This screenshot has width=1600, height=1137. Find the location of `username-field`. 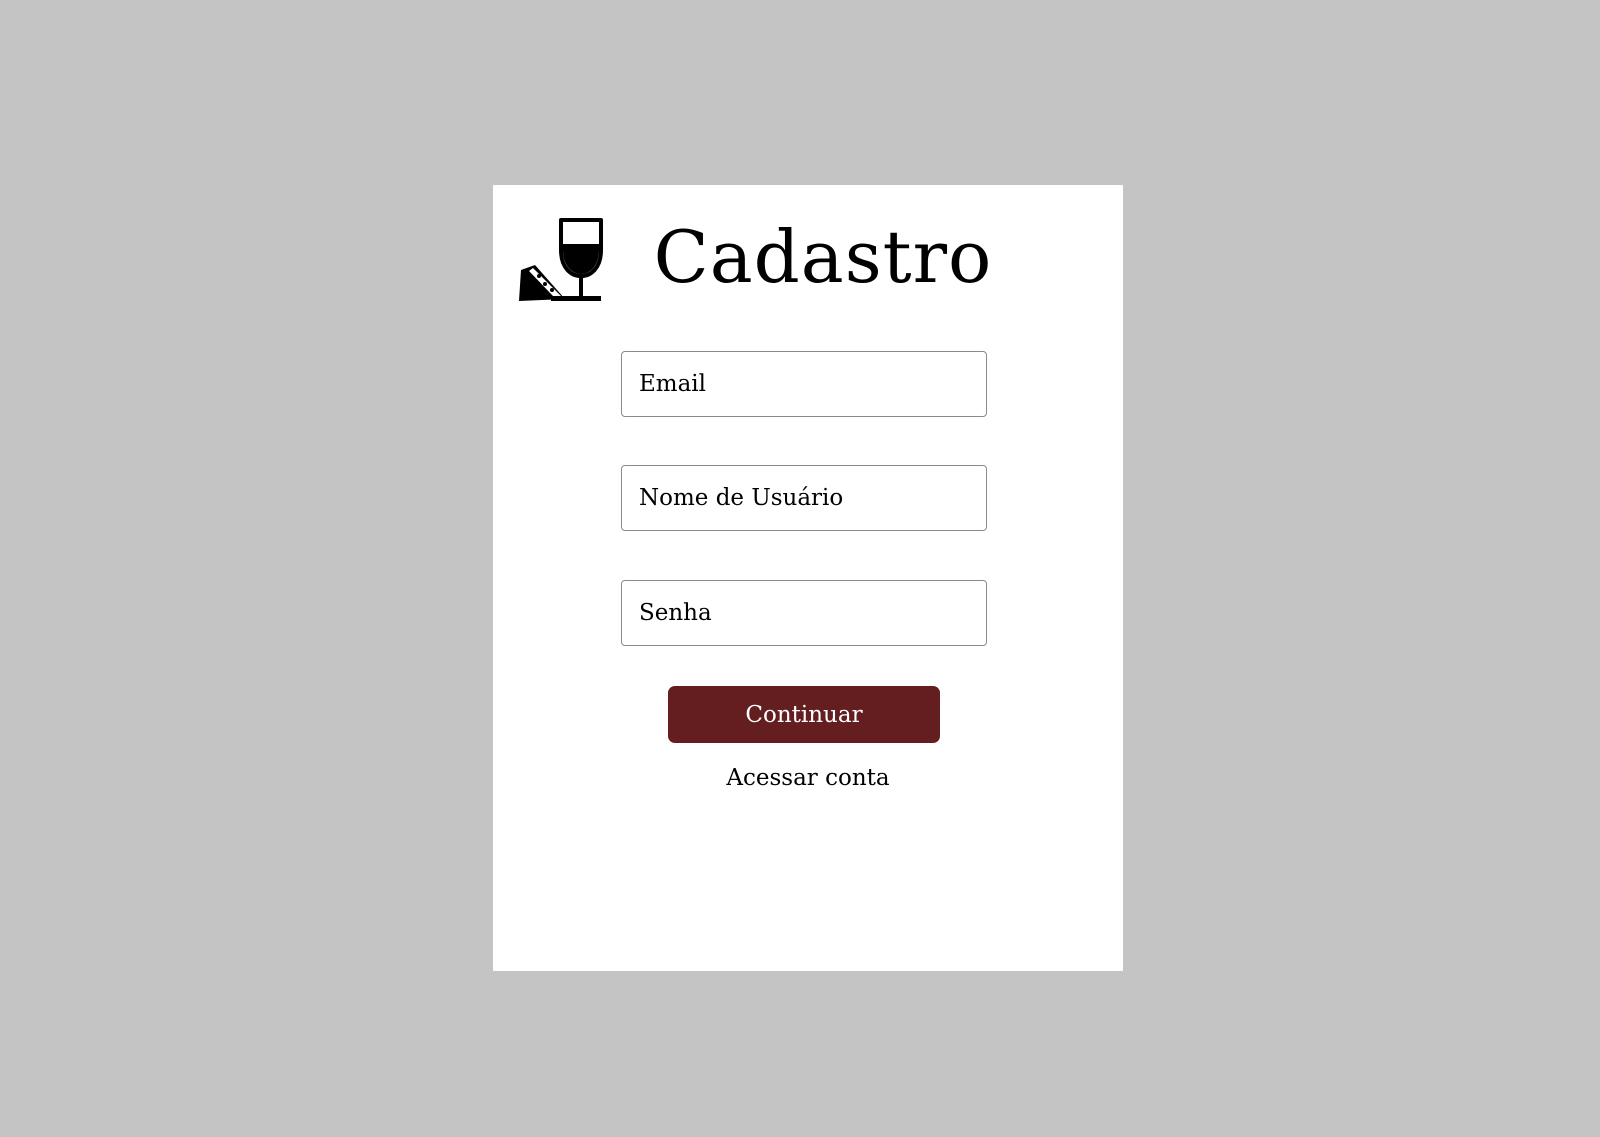

username-field is located at coordinates (804, 498).